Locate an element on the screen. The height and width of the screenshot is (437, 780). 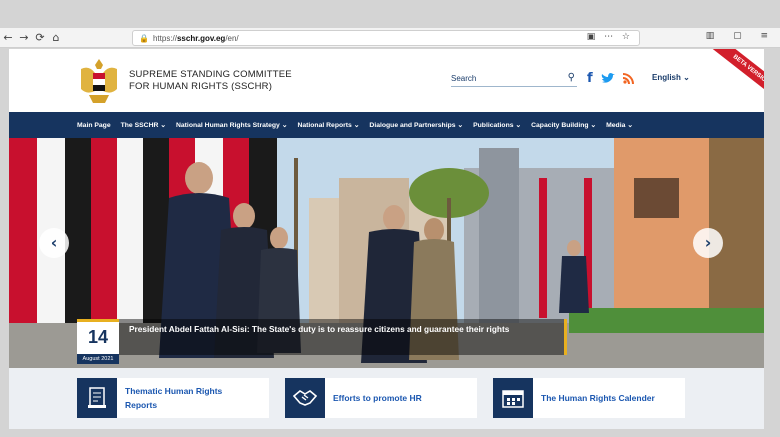
page-actions-icon: ▣ ⋯ ☆ is located at coordinates (610, 37).